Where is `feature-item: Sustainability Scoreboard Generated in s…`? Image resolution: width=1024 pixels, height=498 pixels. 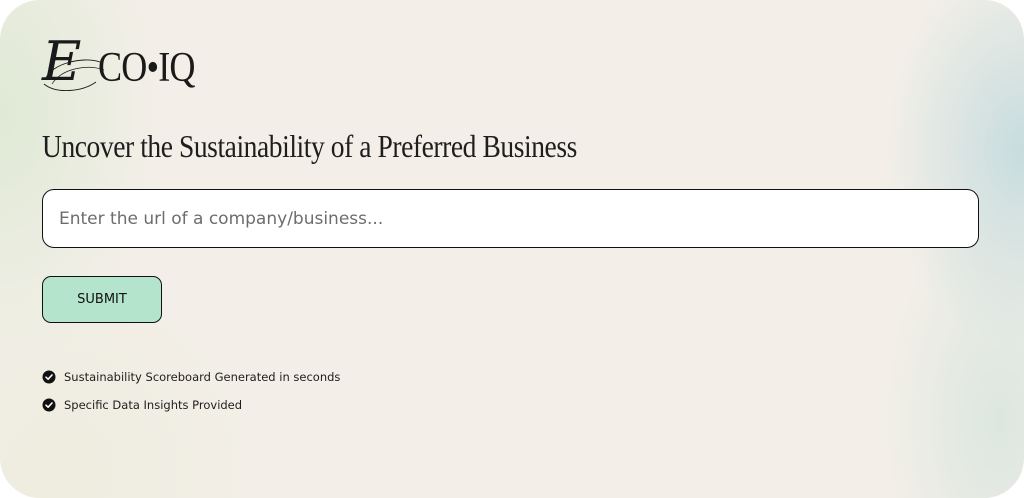 feature-item: Sustainability Scoreboard Generated in s… is located at coordinates (191, 377).